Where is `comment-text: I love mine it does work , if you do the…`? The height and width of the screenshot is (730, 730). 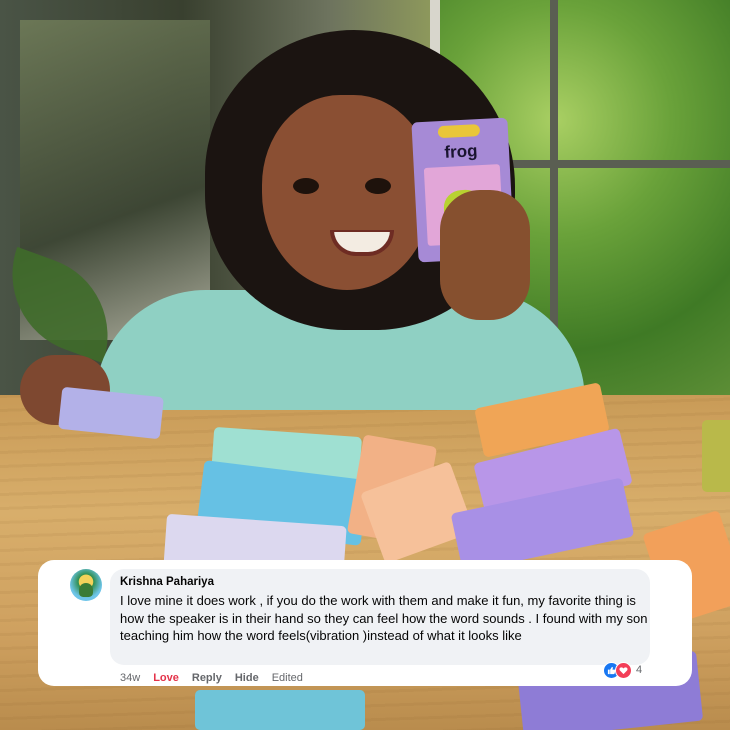
comment-text: I love mine it does work , if you do the… is located at coordinates (384, 618).